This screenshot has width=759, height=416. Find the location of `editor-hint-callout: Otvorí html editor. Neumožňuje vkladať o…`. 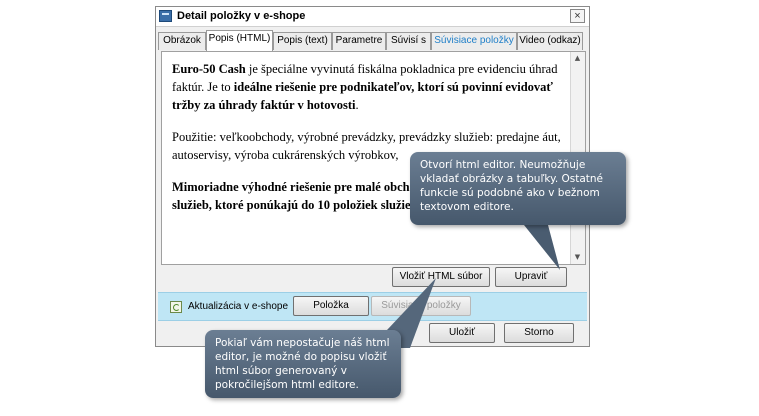

editor-hint-callout: Otvorí html editor. Neumožňuje vkladať o… is located at coordinates (518, 188).